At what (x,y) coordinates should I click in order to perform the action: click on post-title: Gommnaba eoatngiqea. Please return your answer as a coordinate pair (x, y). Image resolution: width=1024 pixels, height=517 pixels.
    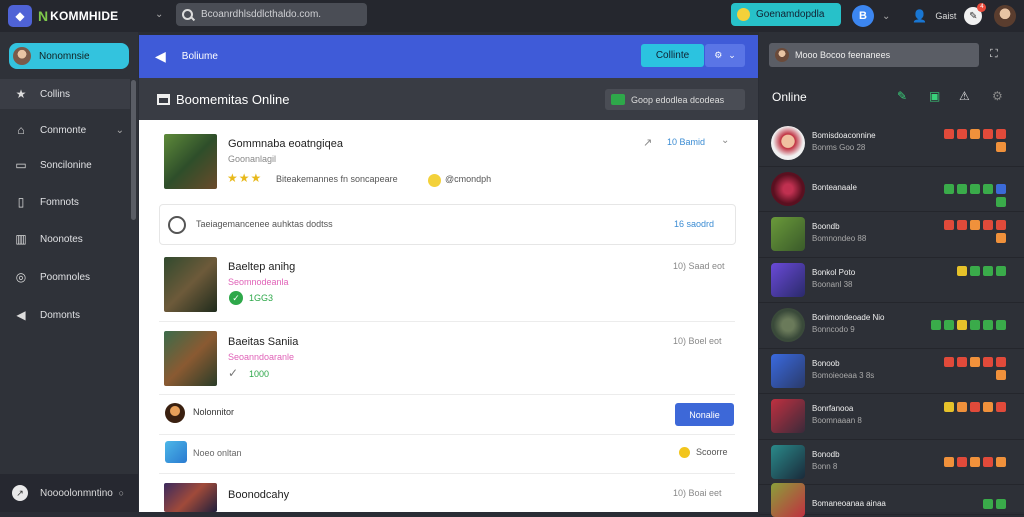
    Looking at the image, I should click on (285, 144).